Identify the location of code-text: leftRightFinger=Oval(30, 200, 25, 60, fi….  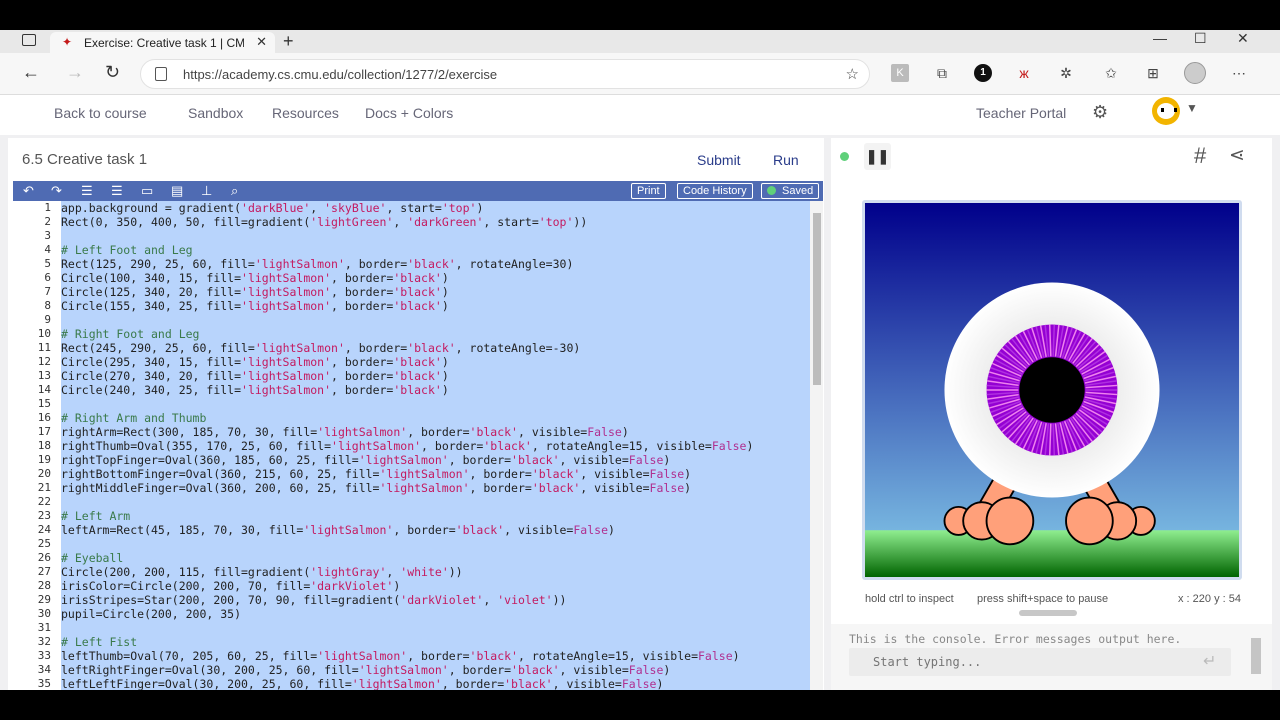
(366, 670).